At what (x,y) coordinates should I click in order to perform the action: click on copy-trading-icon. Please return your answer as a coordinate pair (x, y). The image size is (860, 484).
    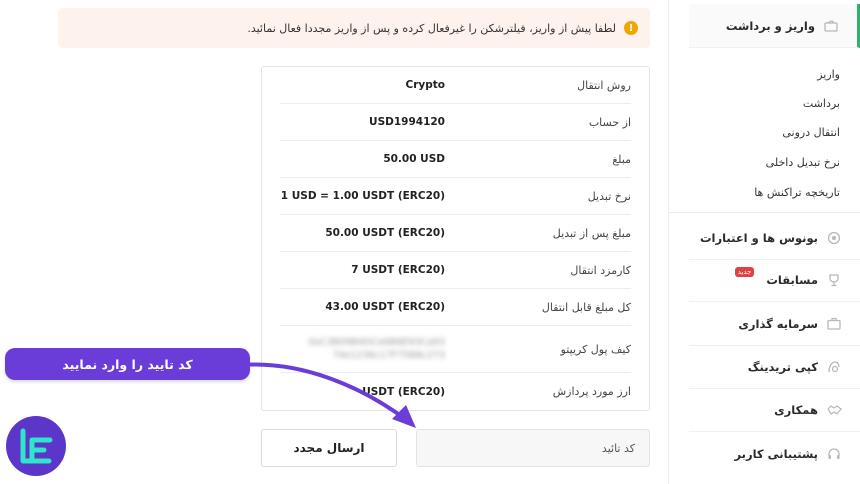
    Looking at the image, I should click on (834, 367).